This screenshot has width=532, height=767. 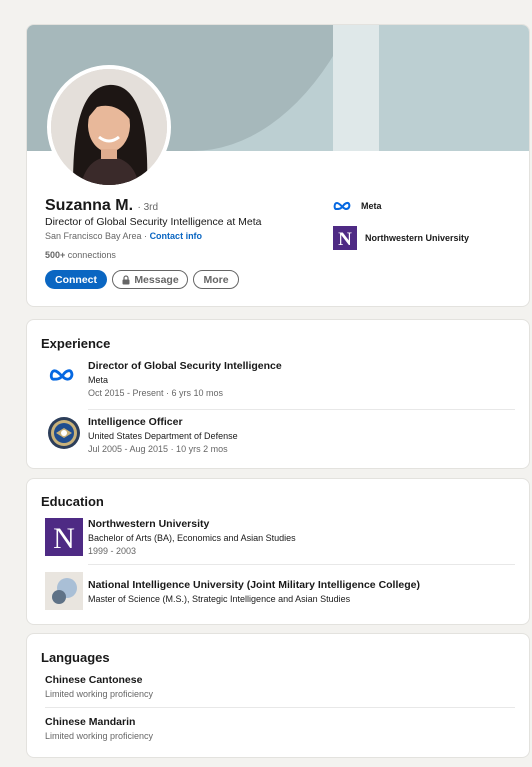 I want to click on message-button-label: Message, so click(x=156, y=279).